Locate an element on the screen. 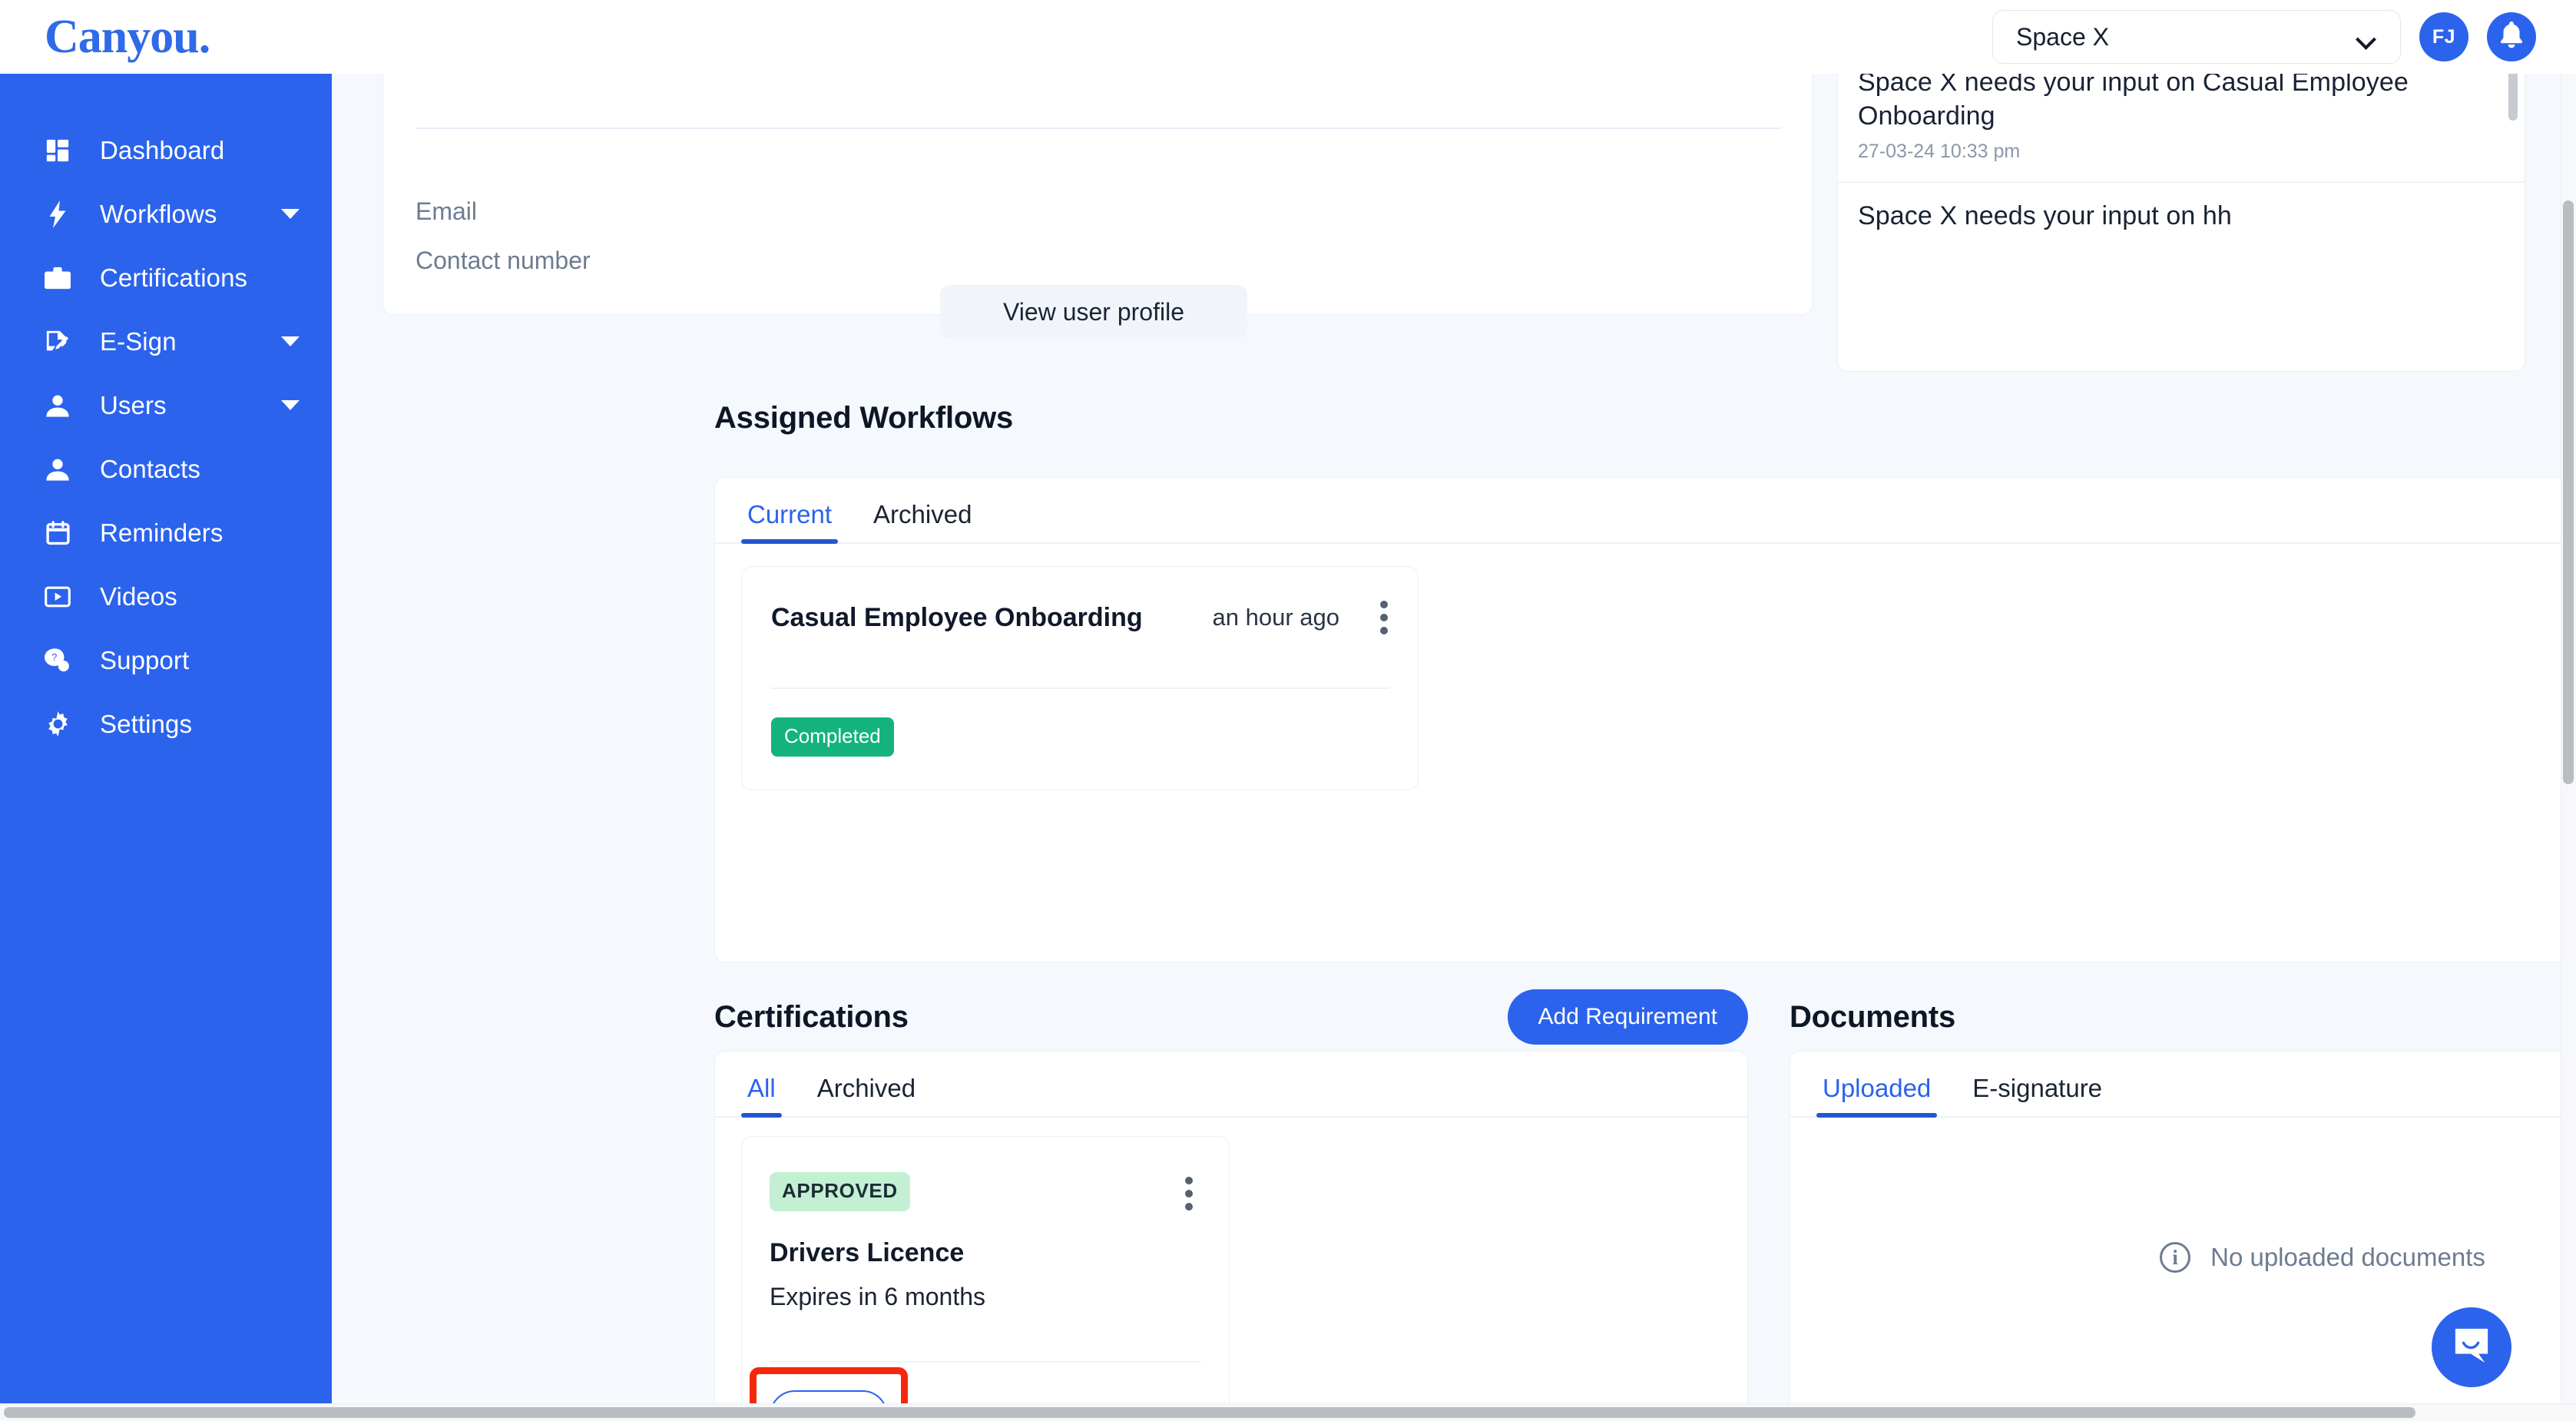 This screenshot has height=1421, width=2576. workflow-updated-time: an hour ago is located at coordinates (1275, 618).